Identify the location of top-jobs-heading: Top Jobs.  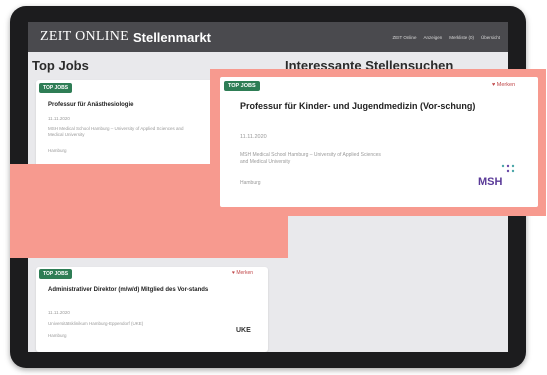
(60, 65).